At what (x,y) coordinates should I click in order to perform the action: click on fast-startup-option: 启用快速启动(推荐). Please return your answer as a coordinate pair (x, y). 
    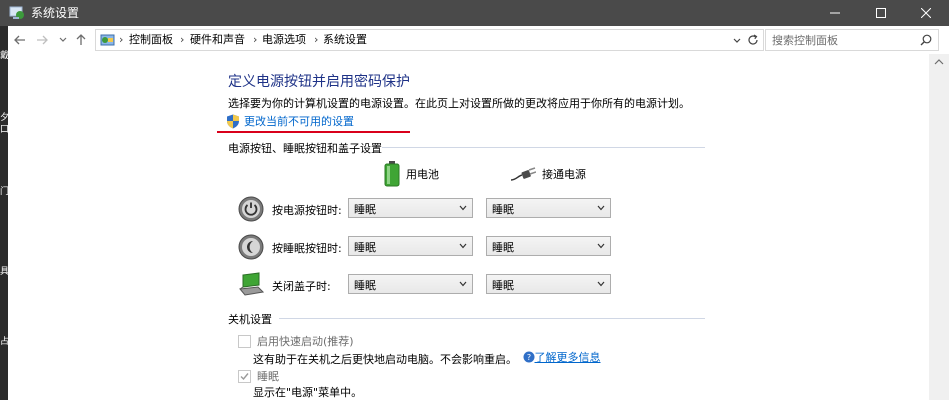
    Looking at the image, I should click on (296, 341).